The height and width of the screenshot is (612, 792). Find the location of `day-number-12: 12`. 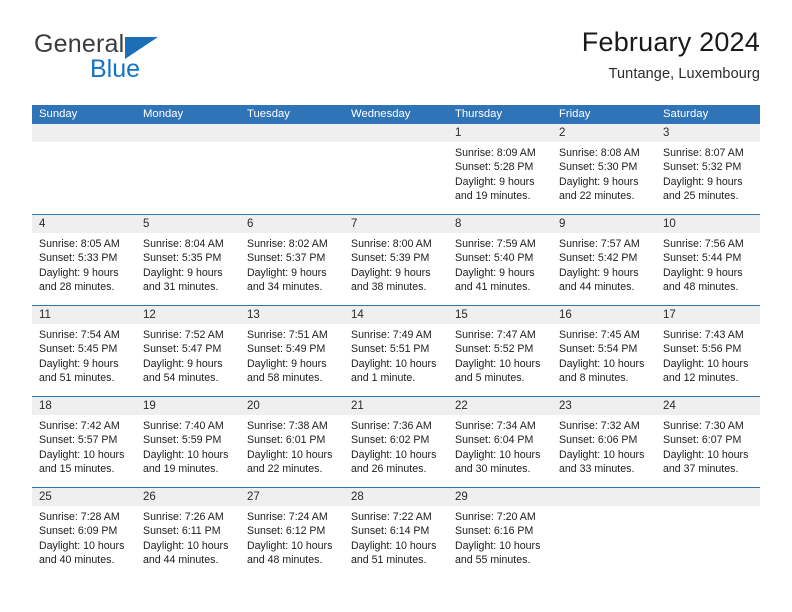

day-number-12: 12 is located at coordinates (188, 315).